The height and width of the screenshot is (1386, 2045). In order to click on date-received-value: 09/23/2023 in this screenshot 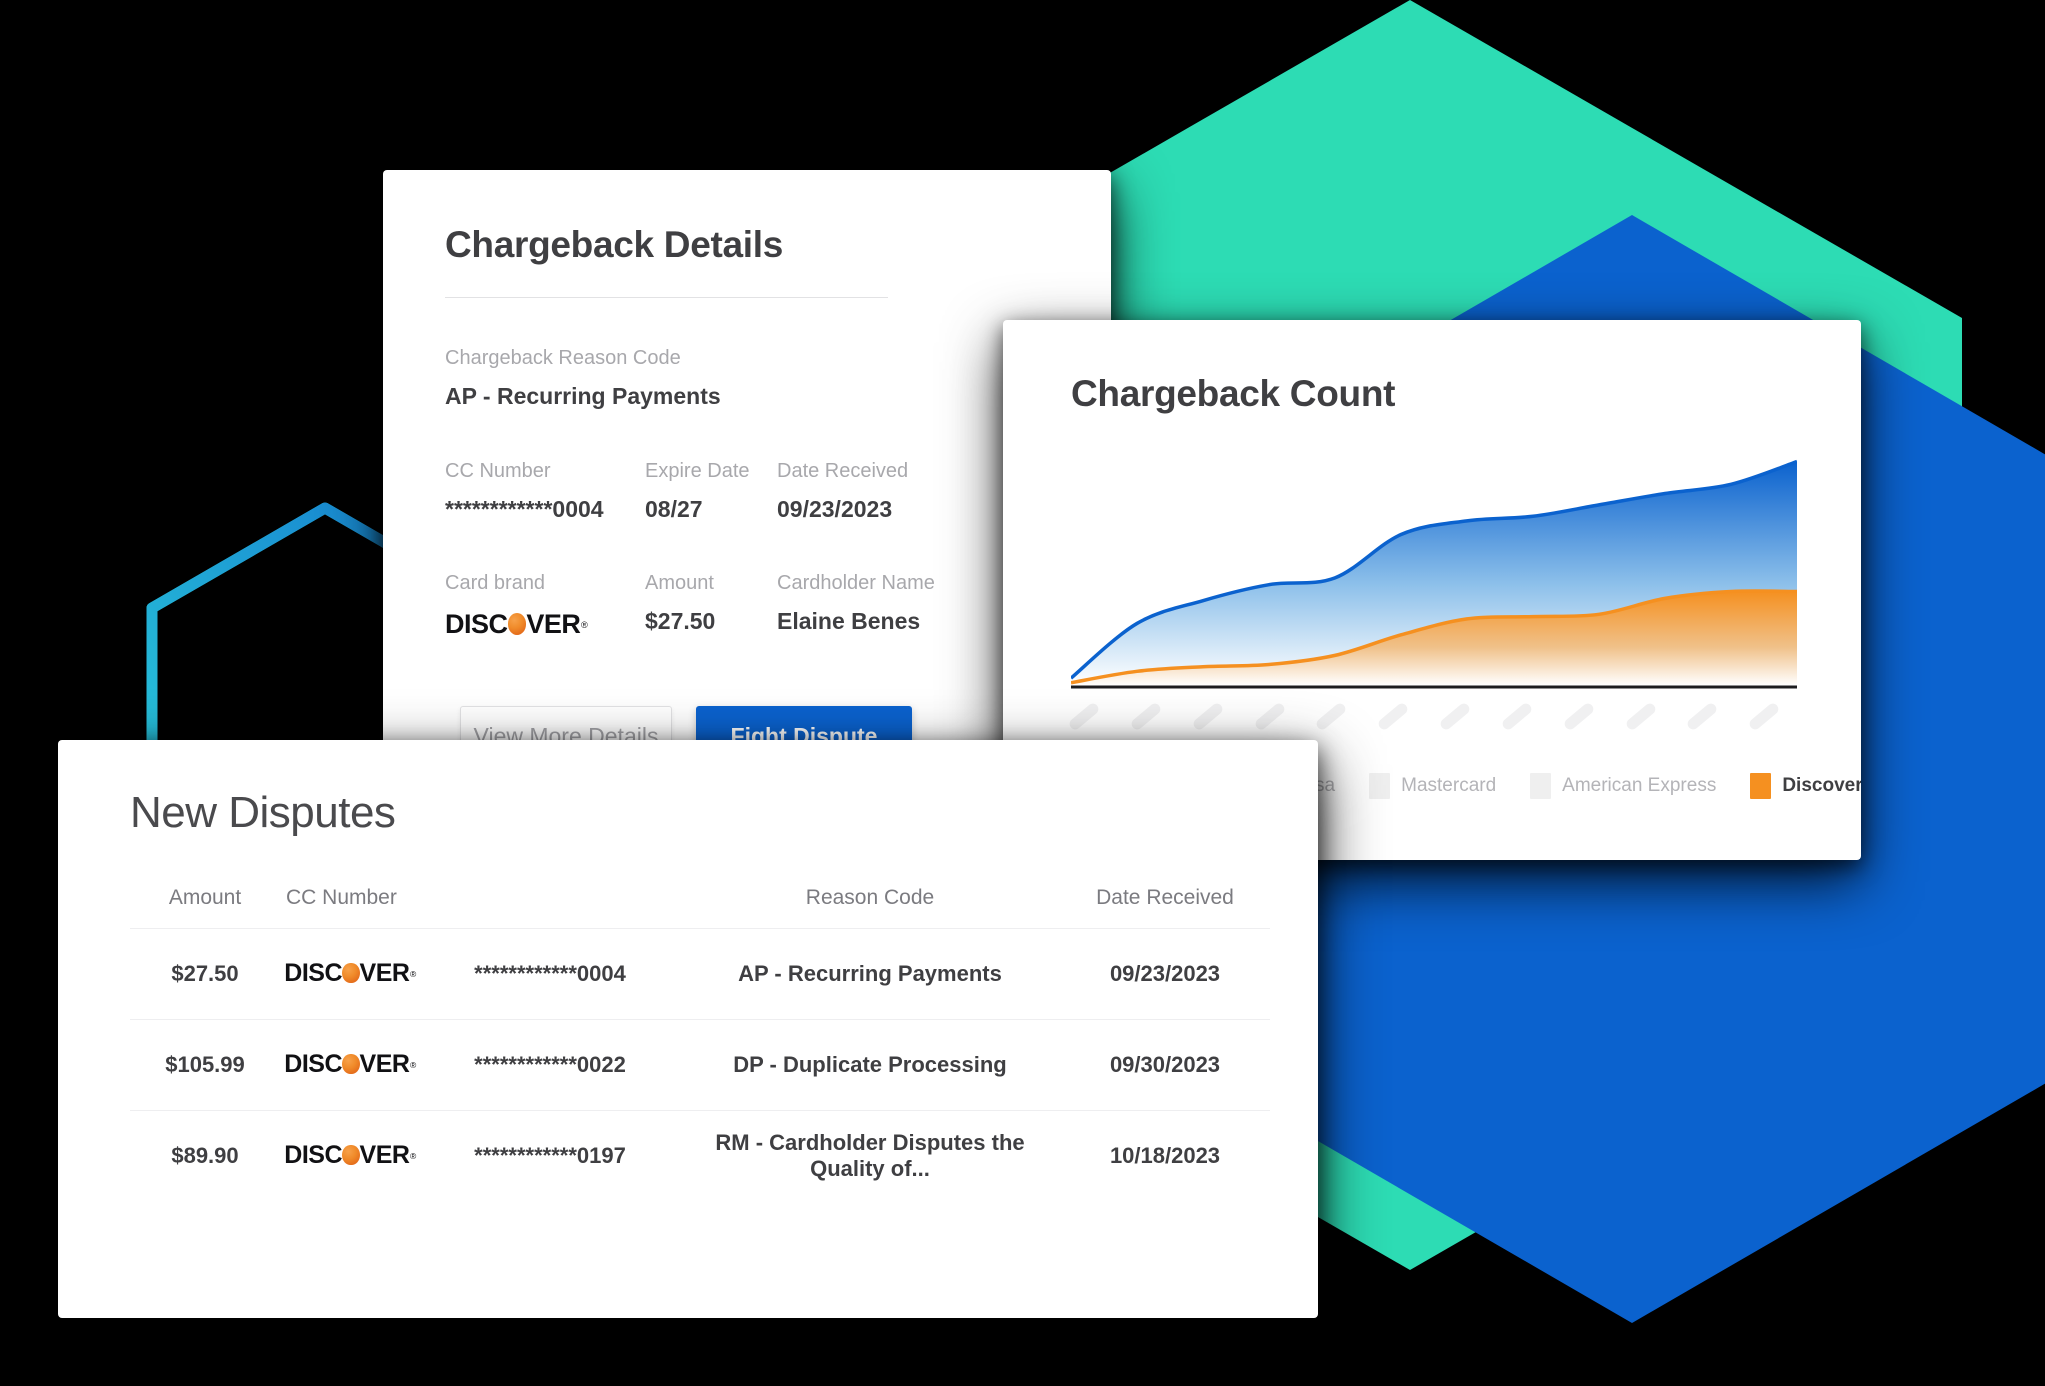, I will do `click(835, 508)`.